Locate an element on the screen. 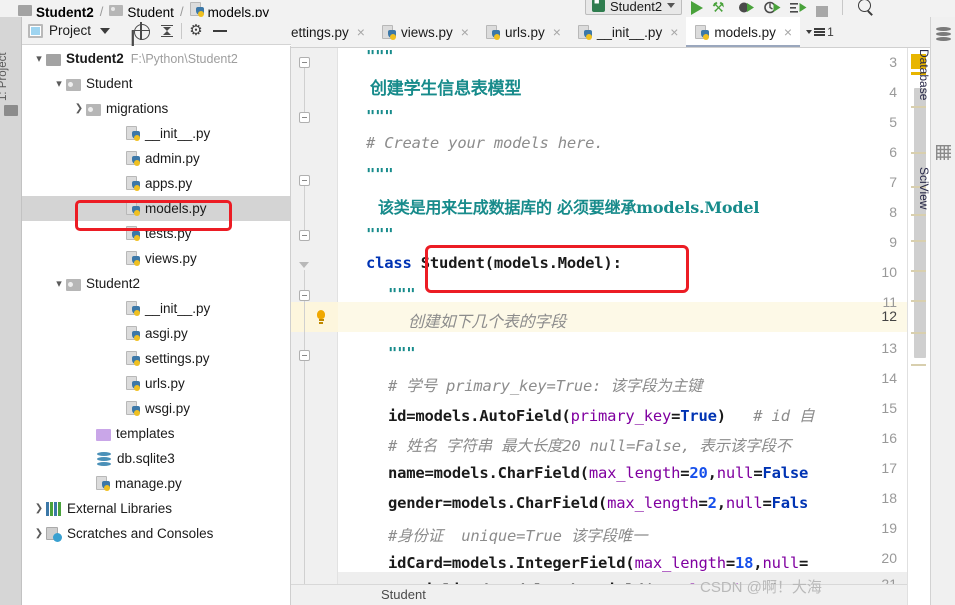 The height and width of the screenshot is (605, 955). run-configuration-selector: Student2 is located at coordinates (634, 7).